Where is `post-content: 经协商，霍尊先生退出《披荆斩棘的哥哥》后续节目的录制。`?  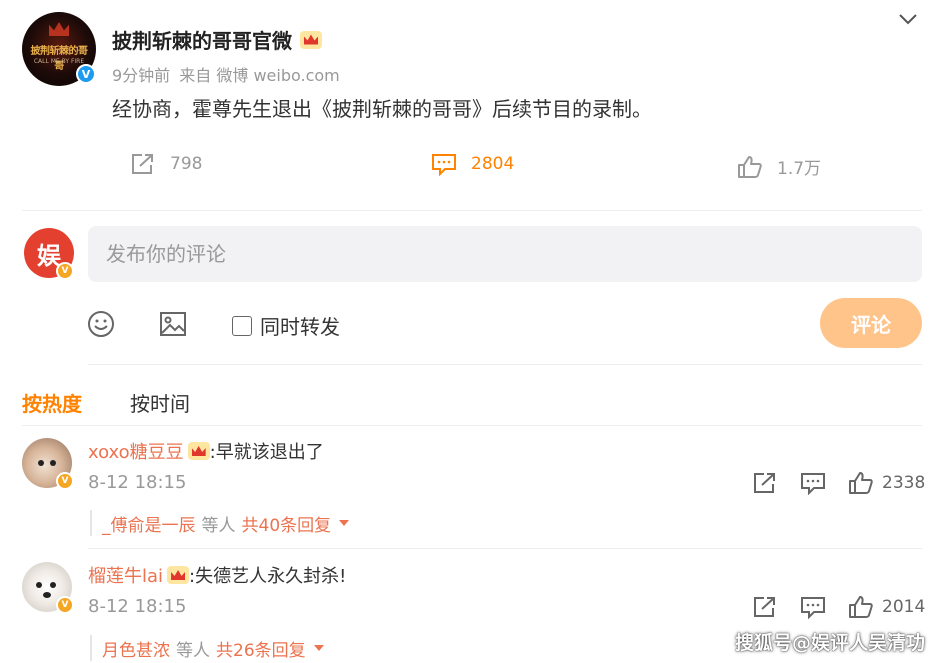 post-content: 经协商，霍尊先生退出《披荆斩棘的哥哥》后续节目的录制。 is located at coordinates (382, 109).